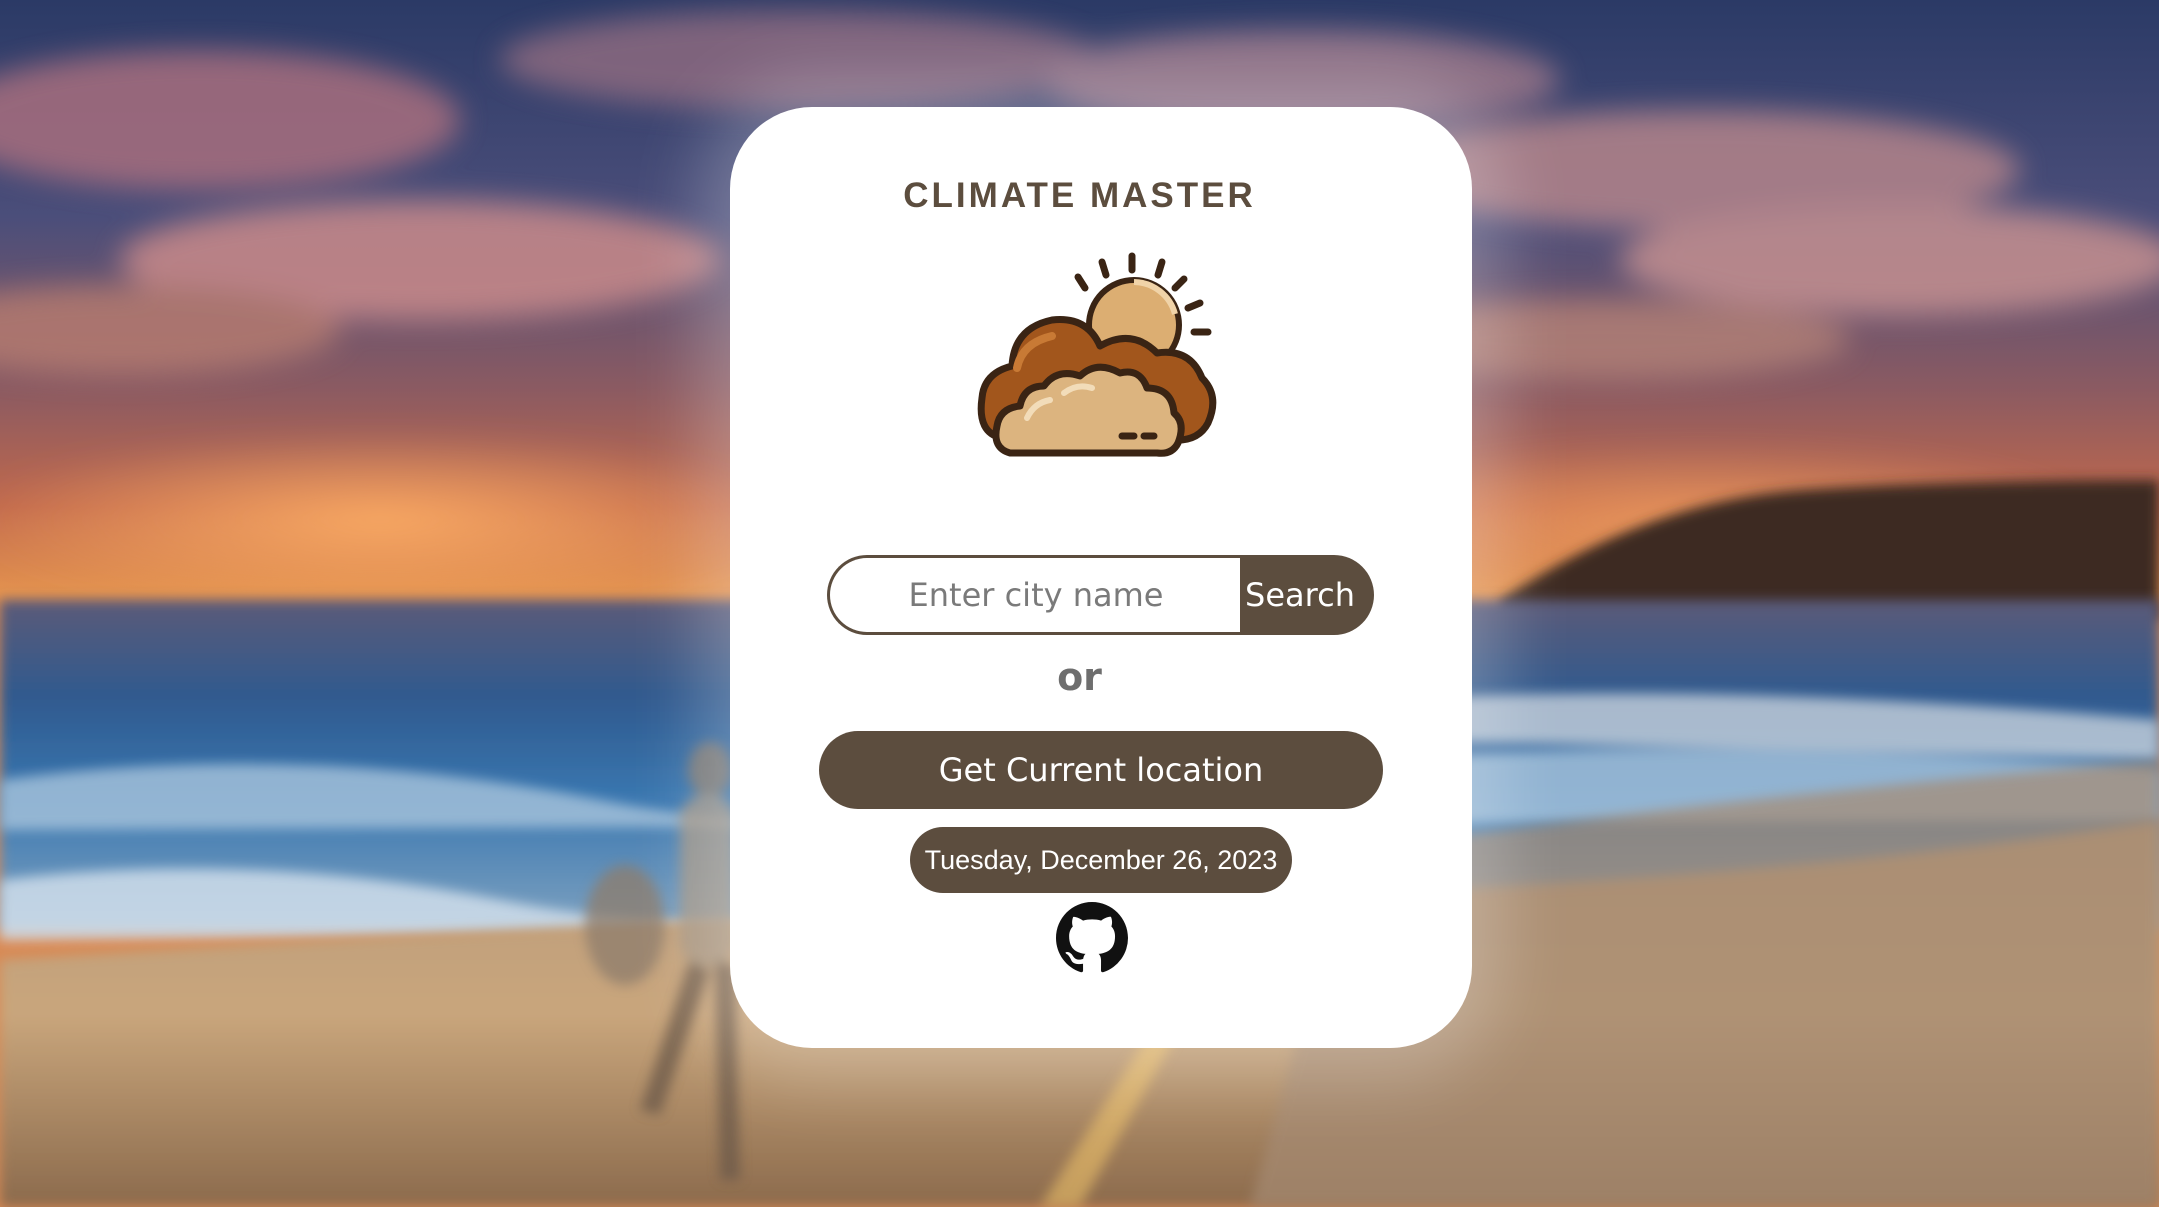  What do you see at coordinates (1092, 938) in the screenshot?
I see `github-icon` at bounding box center [1092, 938].